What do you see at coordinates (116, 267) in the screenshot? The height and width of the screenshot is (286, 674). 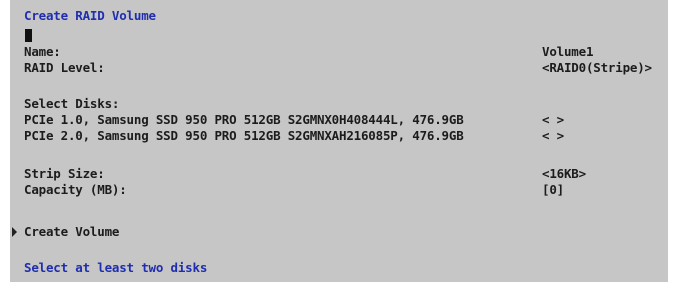 I see `status-message: Select at least two disks` at bounding box center [116, 267].